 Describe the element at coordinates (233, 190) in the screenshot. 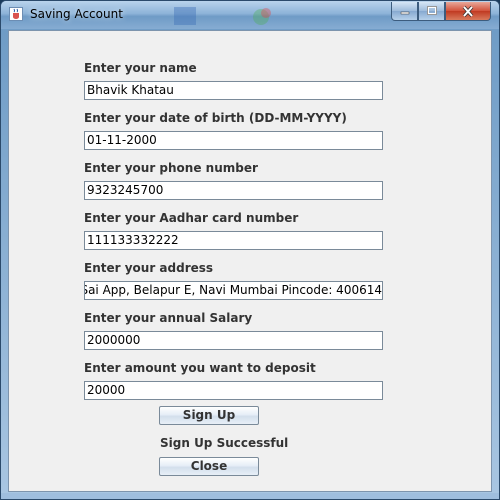

I see `phone-field: 9323245700` at that location.